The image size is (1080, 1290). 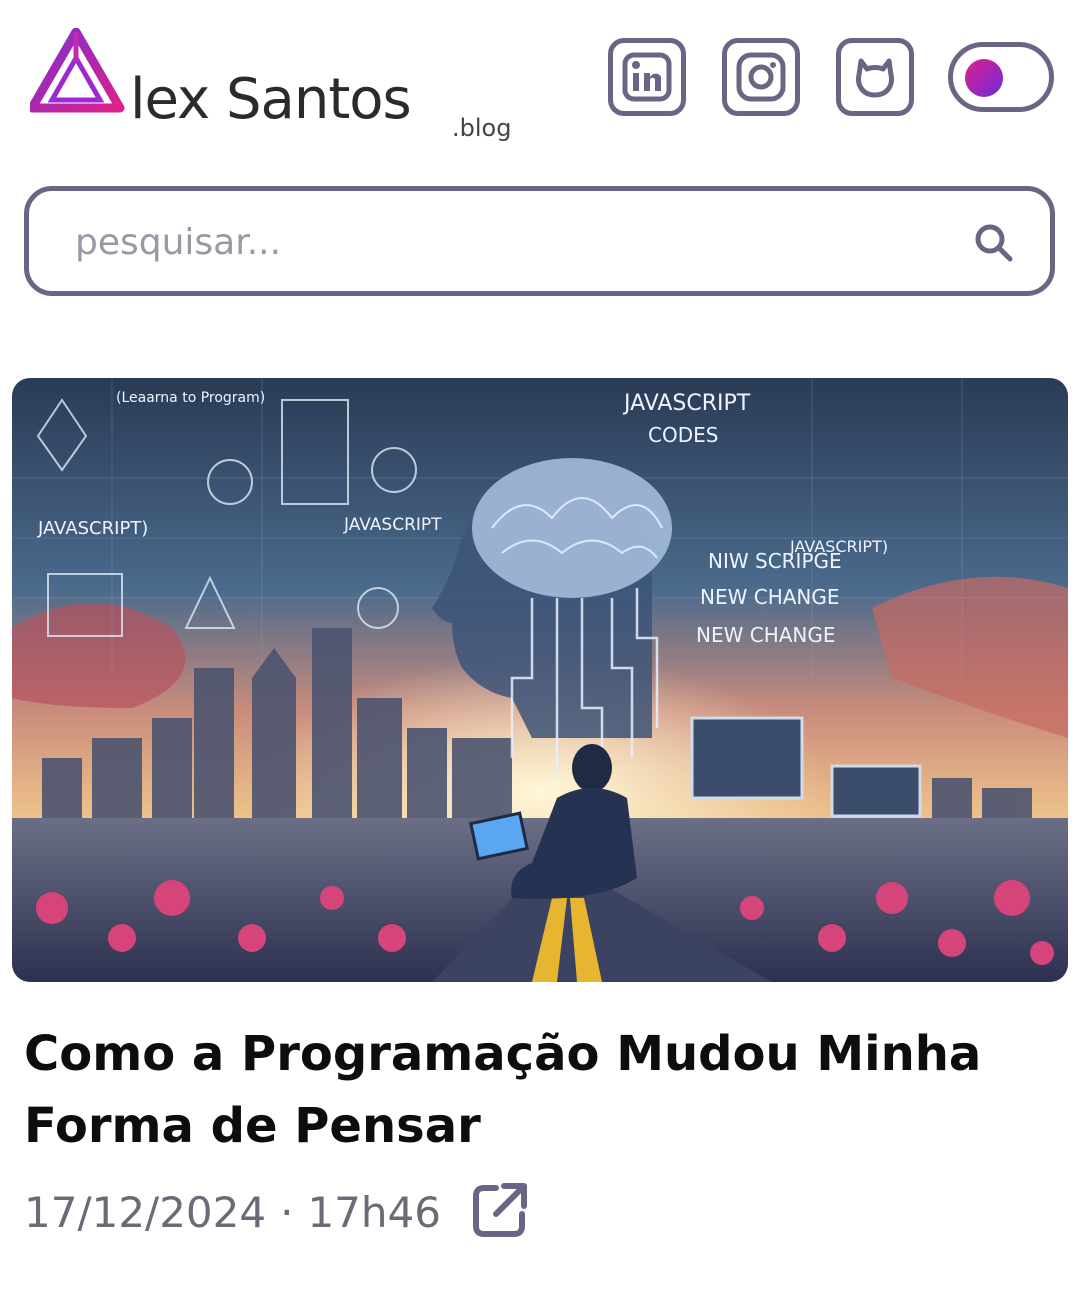 I want to click on linkedin-button, so click(x=647, y=77).